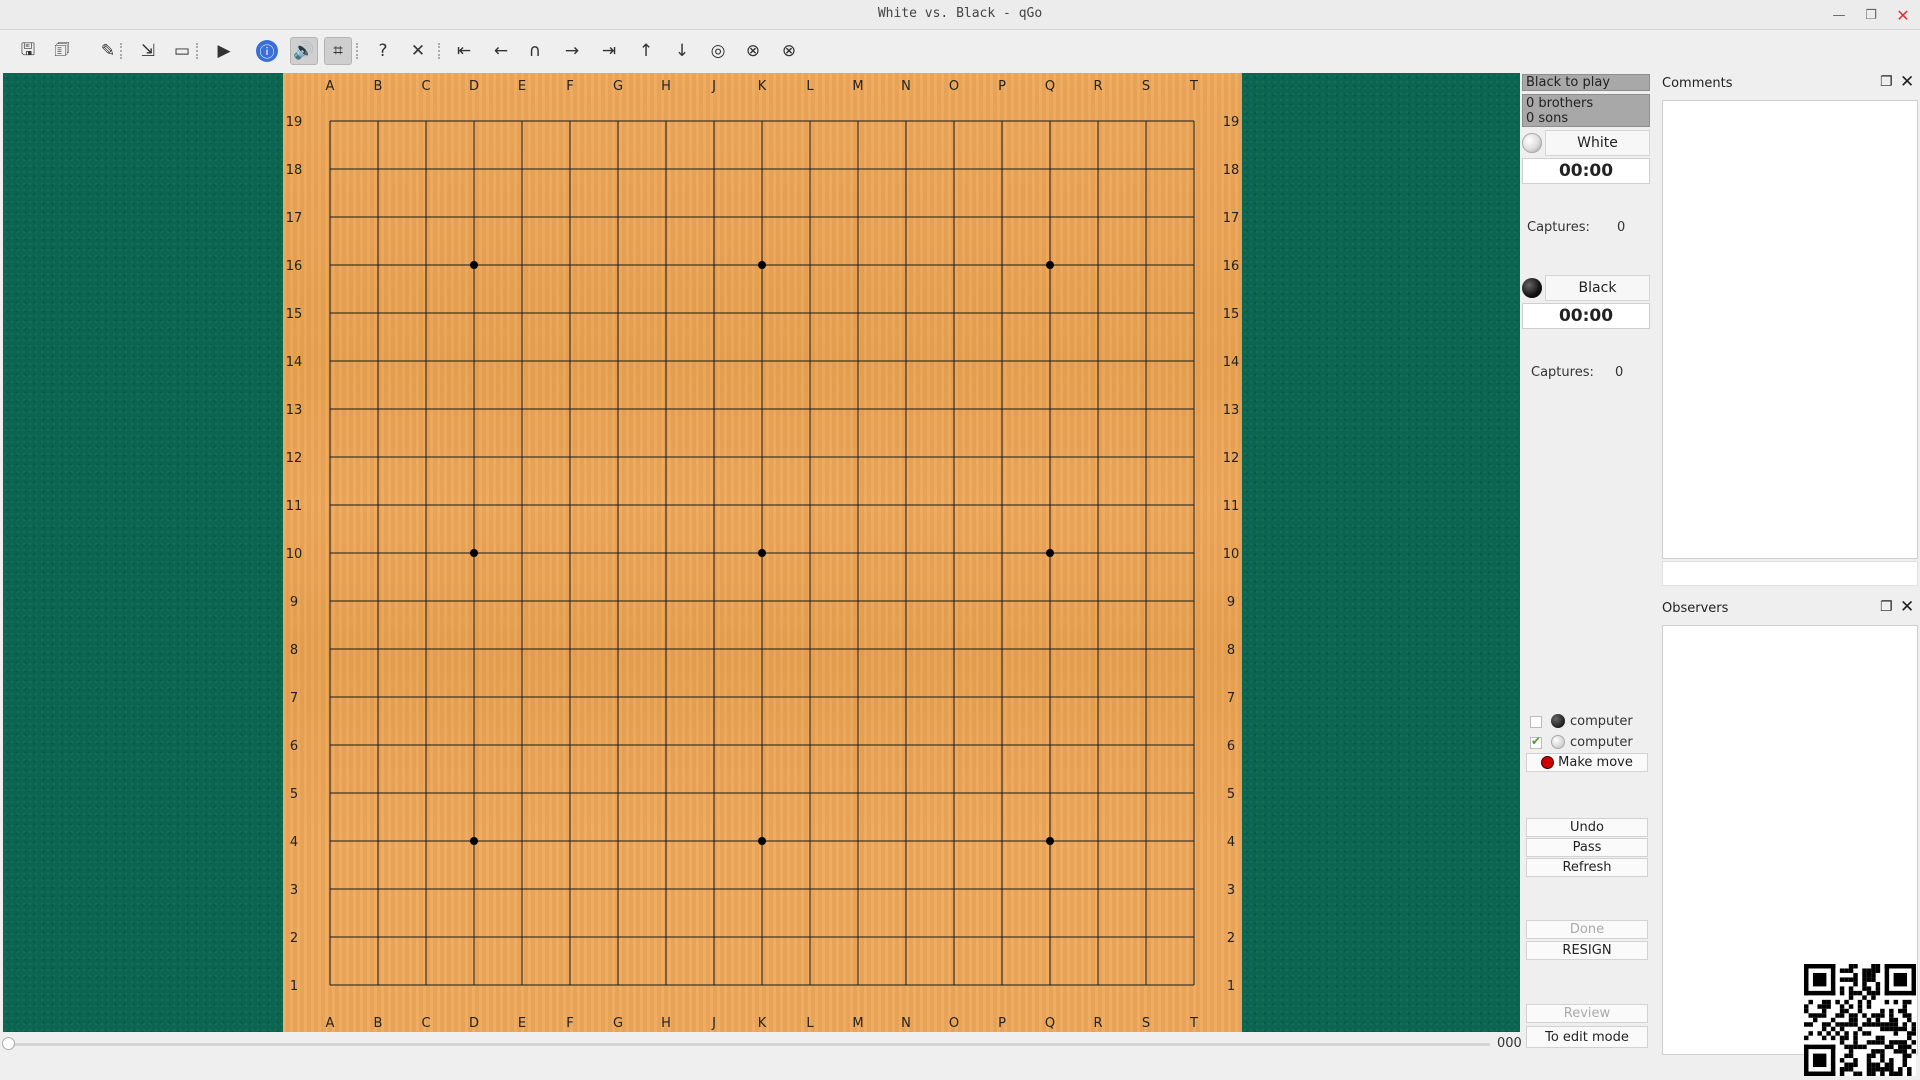  What do you see at coordinates (304, 51) in the screenshot?
I see `sound-icon: 🔊` at bounding box center [304, 51].